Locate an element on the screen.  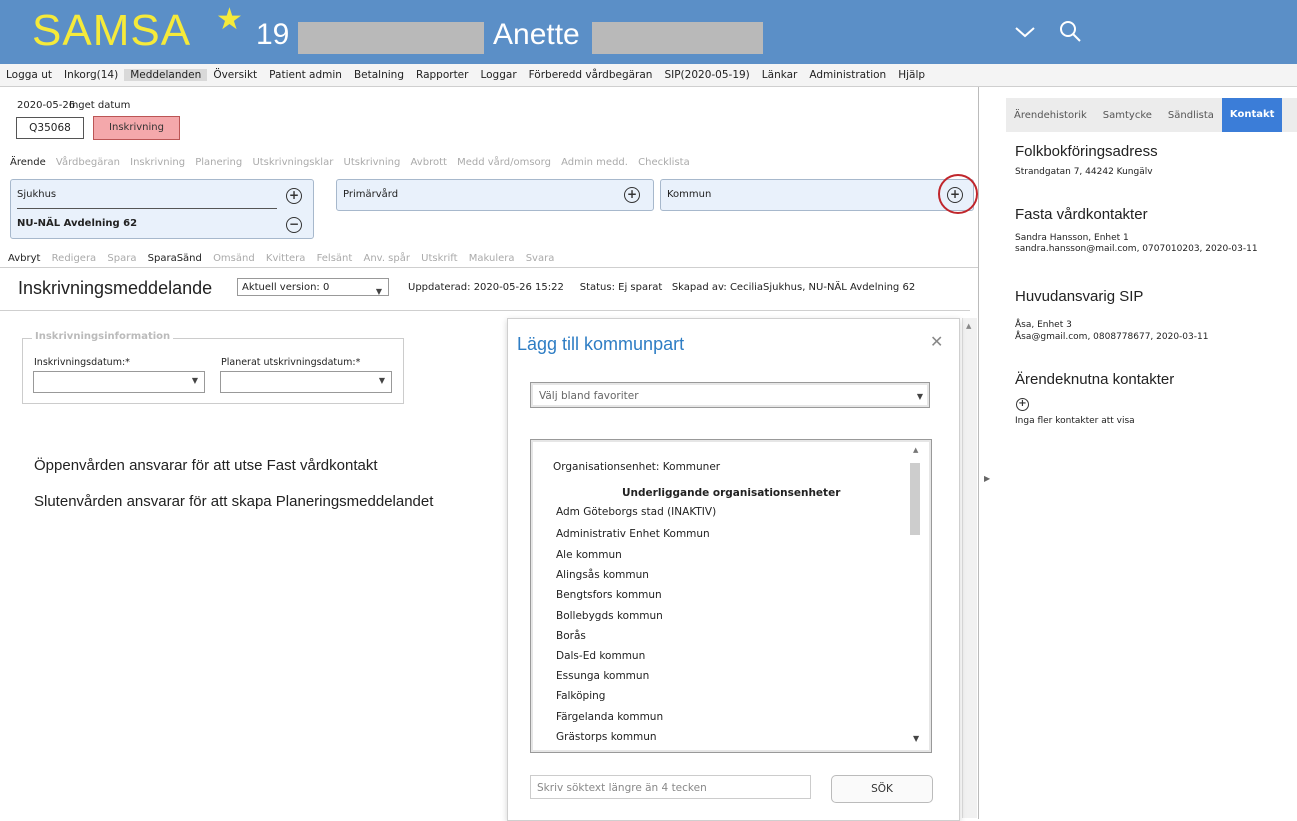
tab-sandlista: Sändlista is located at coordinates (1191, 115).